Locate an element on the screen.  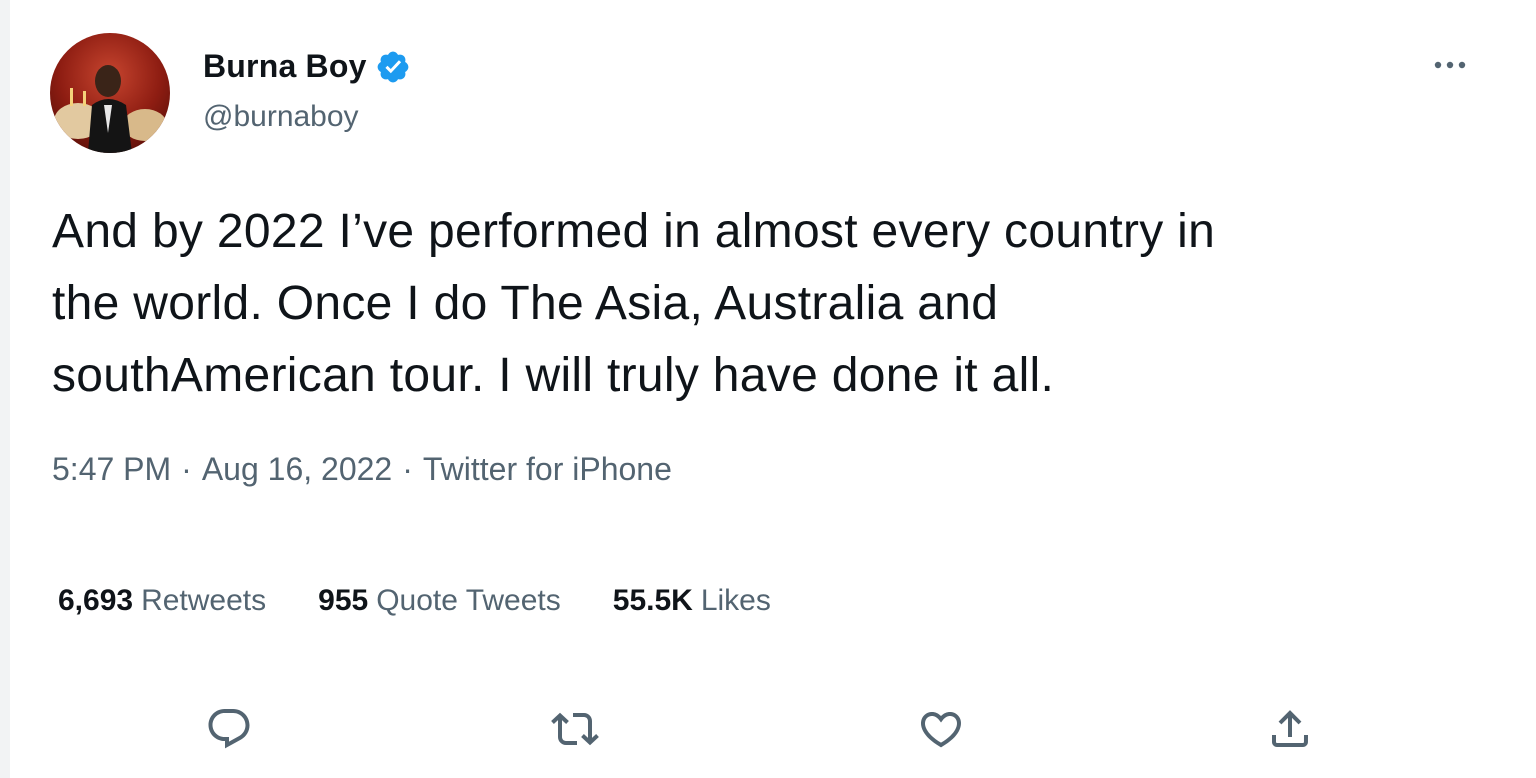
verified-badge-icon is located at coordinates (393, 67).